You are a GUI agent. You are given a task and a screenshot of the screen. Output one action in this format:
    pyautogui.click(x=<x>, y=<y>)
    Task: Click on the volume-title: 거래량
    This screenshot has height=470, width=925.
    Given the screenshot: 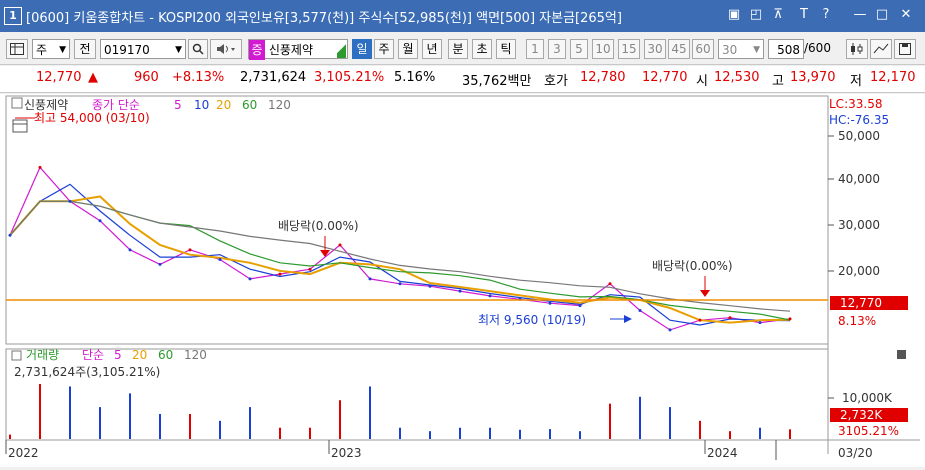 What is the action you would take?
    pyautogui.click(x=42, y=355)
    